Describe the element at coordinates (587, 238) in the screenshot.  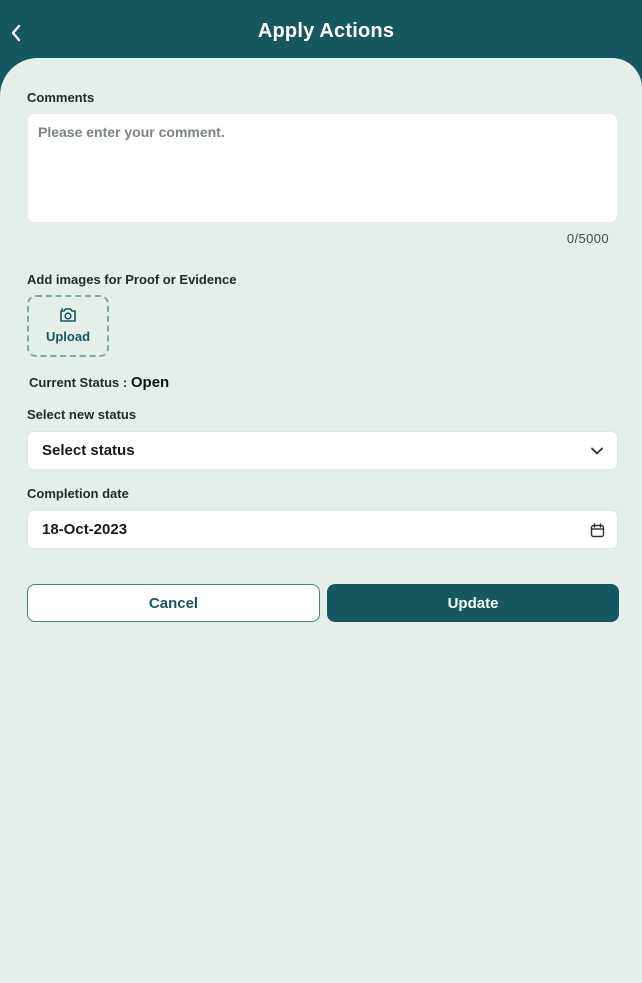
I see `character-counter: 0/5000` at that location.